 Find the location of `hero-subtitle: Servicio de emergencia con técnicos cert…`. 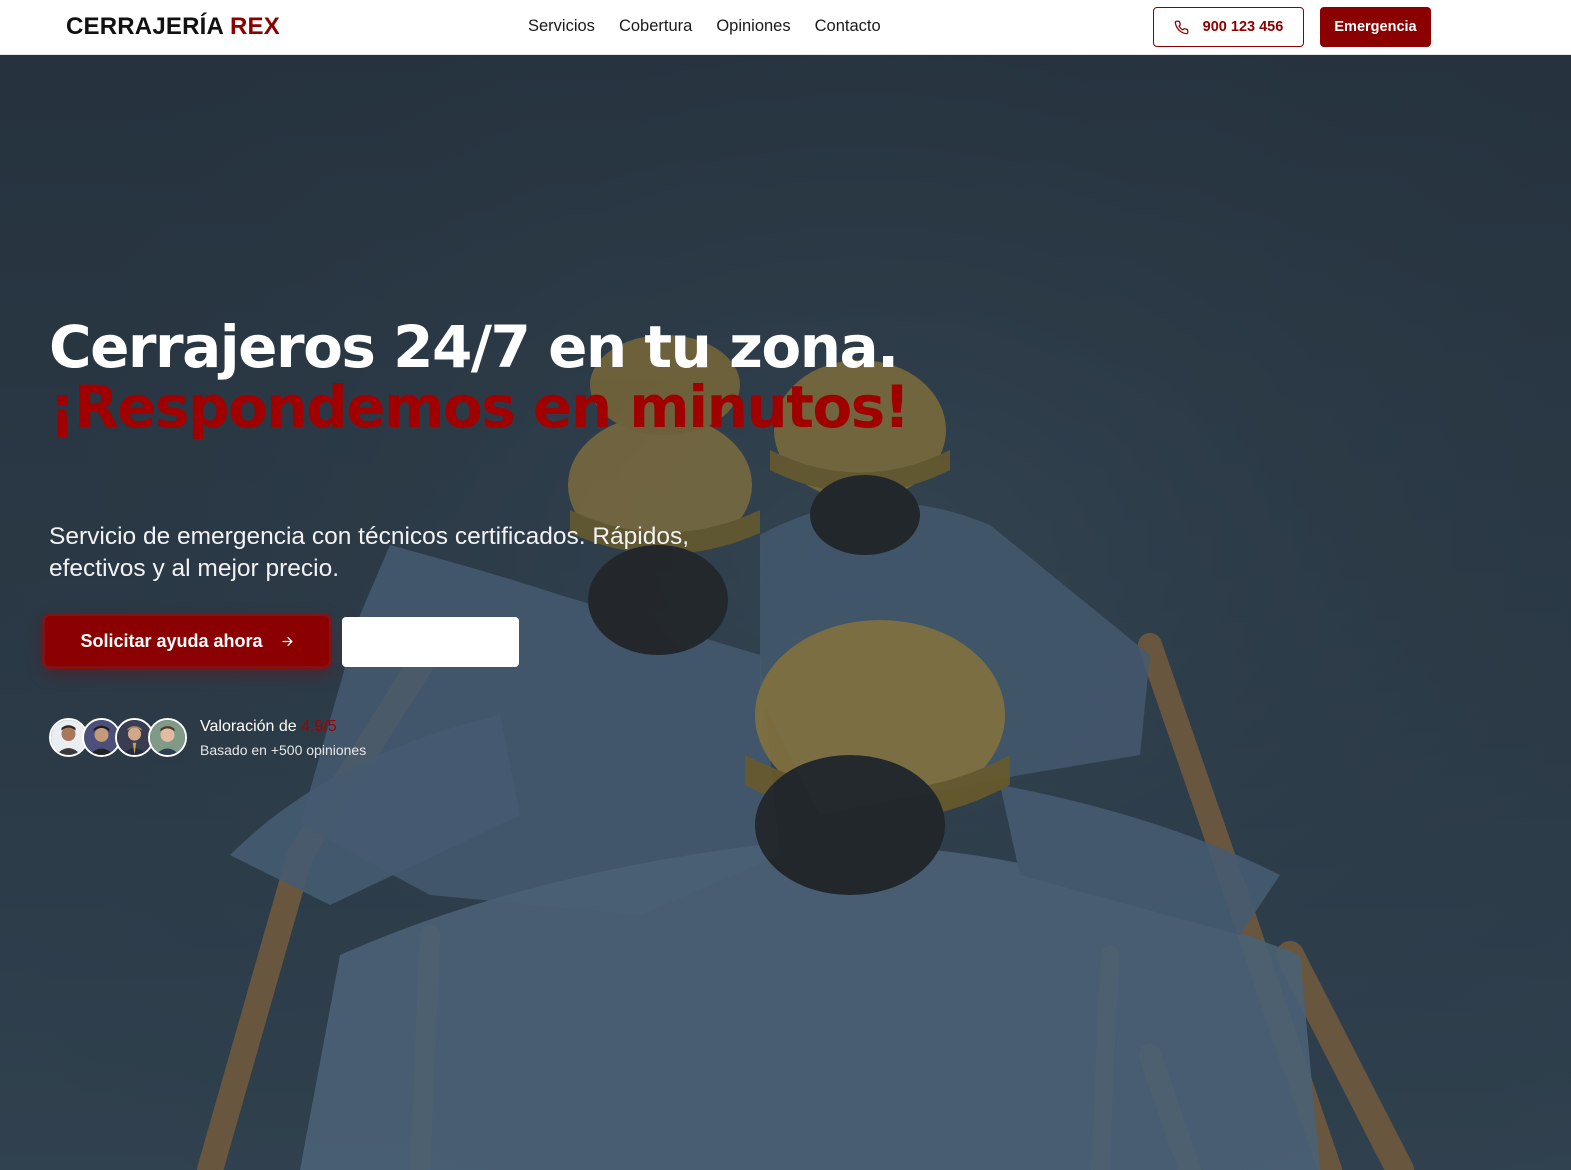

hero-subtitle: Servicio de emergencia con técnicos cert… is located at coordinates (369, 552).